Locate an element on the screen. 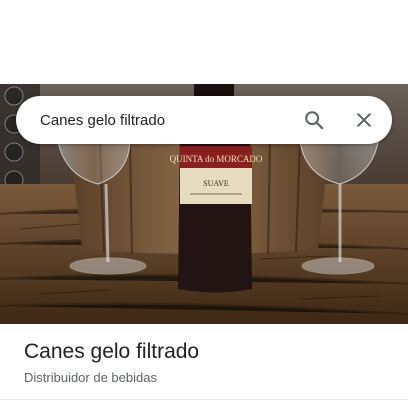 The width and height of the screenshot is (408, 408). close-icon is located at coordinates (364, 120).